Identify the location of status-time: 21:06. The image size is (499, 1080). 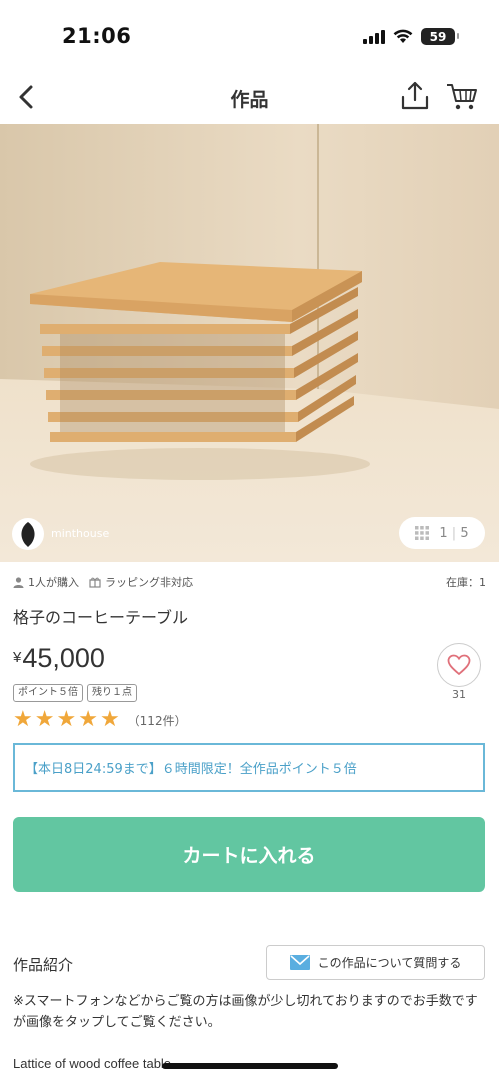
(97, 36).